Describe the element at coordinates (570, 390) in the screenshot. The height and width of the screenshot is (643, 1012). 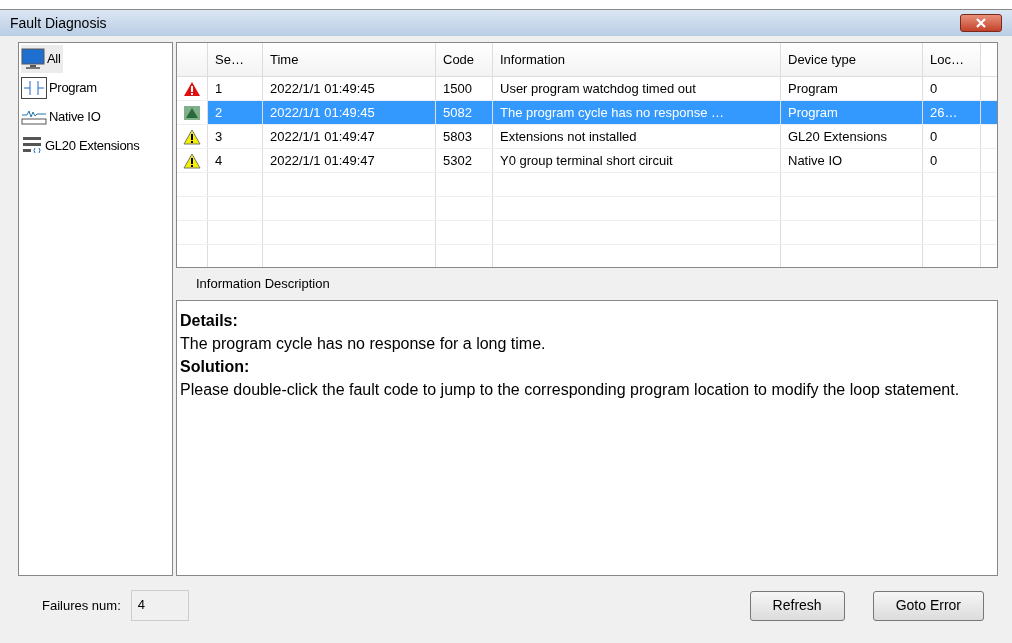
I see `solution-text: Please double-click the fault code to jump to the corresponding program location to modify the loop statement.` at that location.